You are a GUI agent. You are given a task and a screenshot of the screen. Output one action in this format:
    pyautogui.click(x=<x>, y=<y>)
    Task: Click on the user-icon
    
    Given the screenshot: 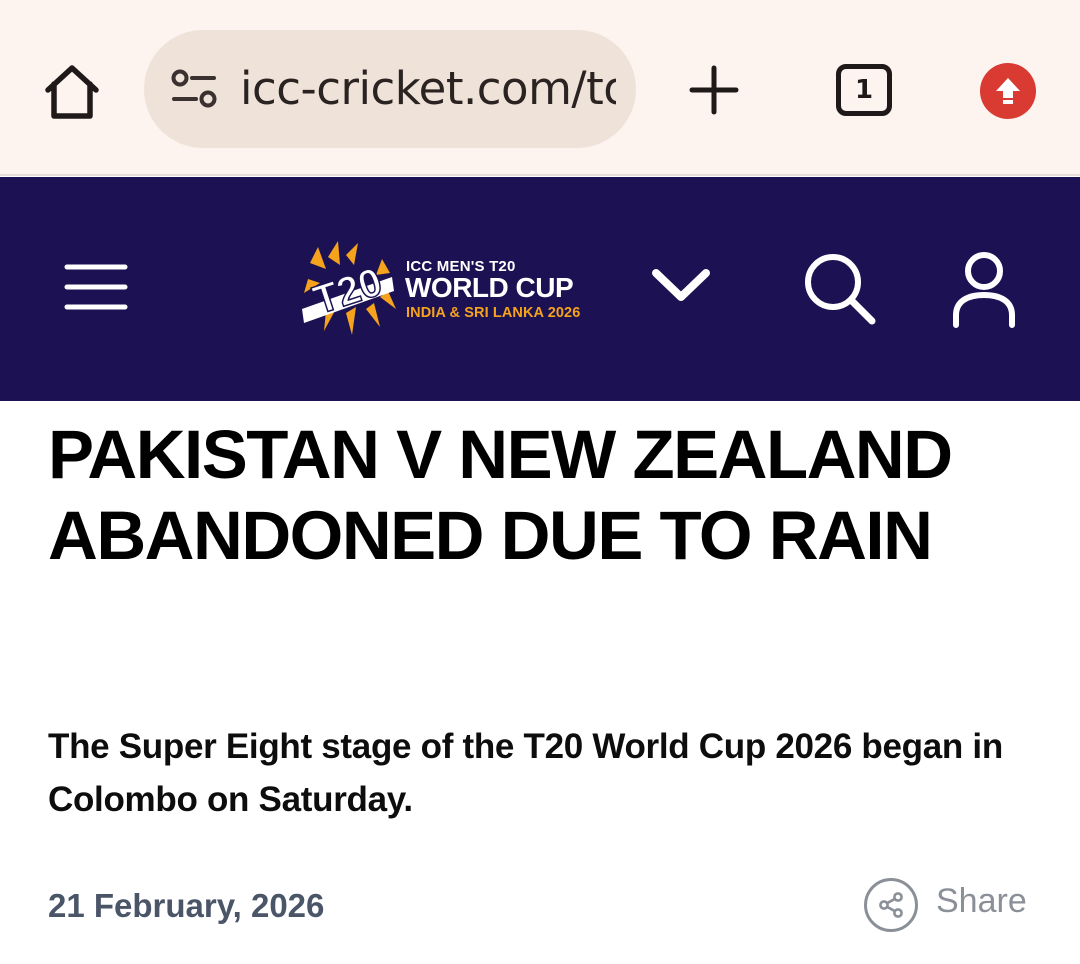 What is the action you would take?
    pyautogui.click(x=984, y=290)
    